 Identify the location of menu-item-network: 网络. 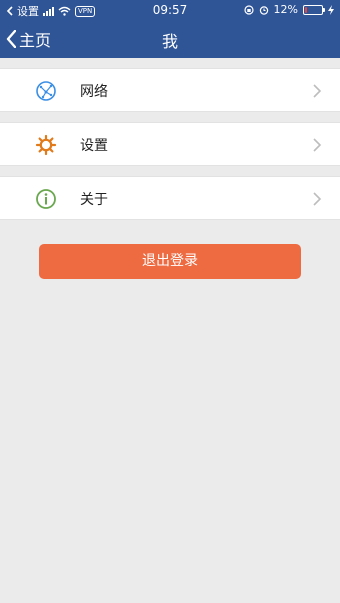
(170, 90).